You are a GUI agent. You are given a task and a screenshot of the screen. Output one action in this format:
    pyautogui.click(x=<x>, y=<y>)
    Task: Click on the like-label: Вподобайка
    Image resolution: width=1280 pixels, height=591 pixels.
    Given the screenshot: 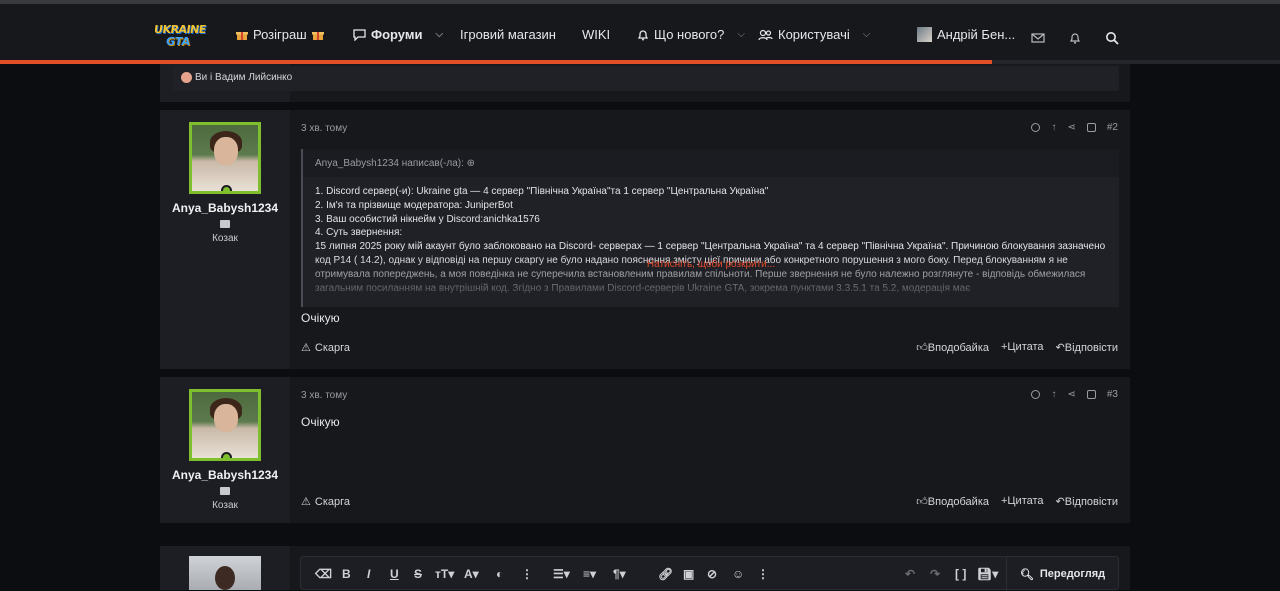 What is the action you would take?
    pyautogui.click(x=958, y=348)
    